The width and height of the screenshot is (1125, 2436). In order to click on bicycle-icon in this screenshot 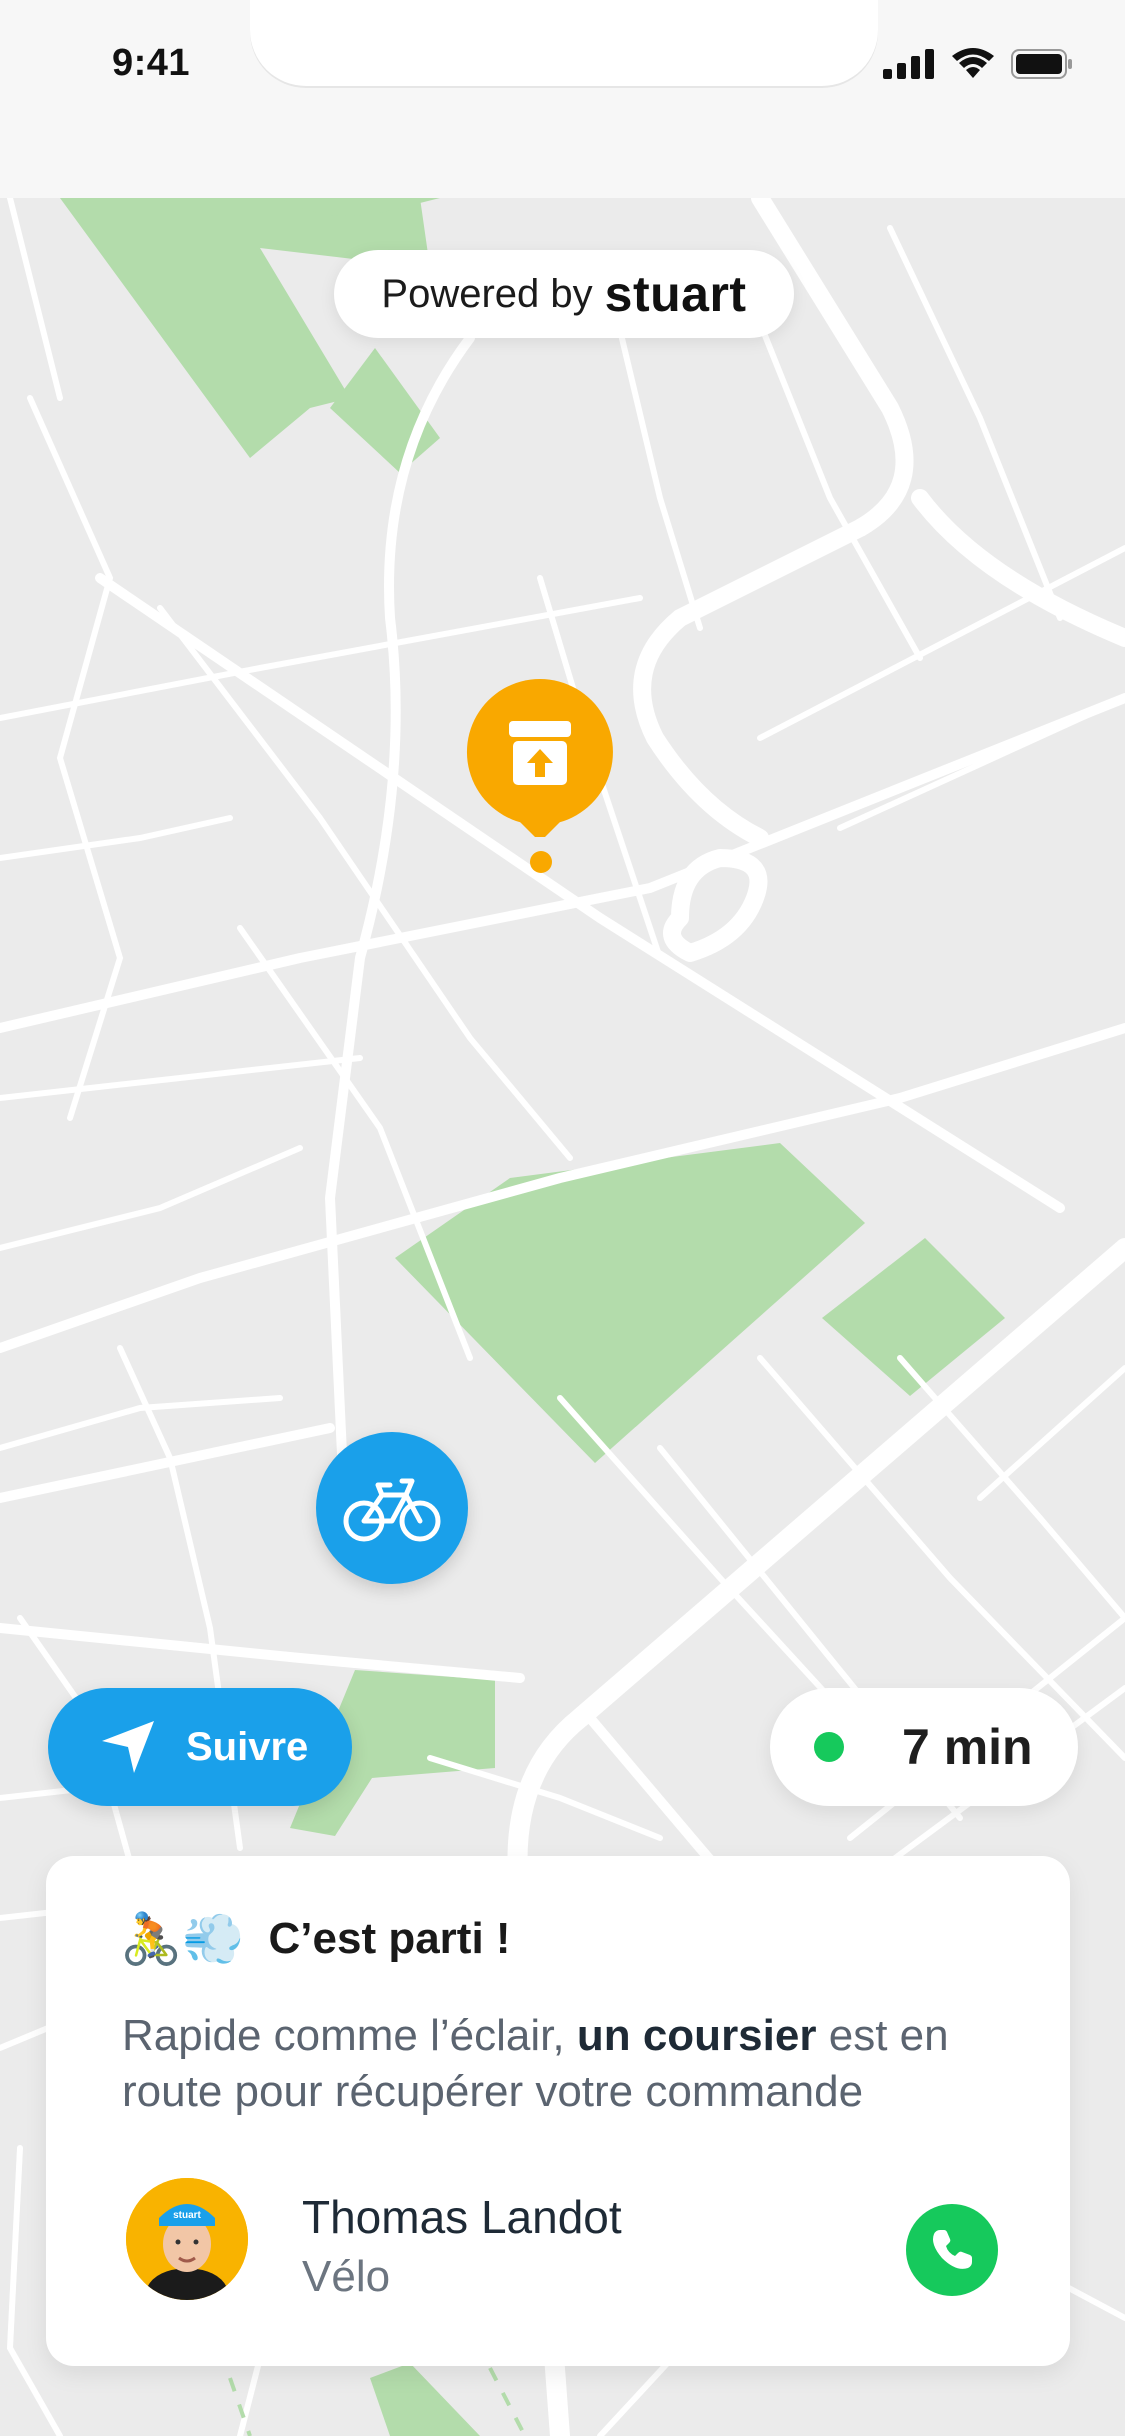, I will do `click(392, 1510)`.